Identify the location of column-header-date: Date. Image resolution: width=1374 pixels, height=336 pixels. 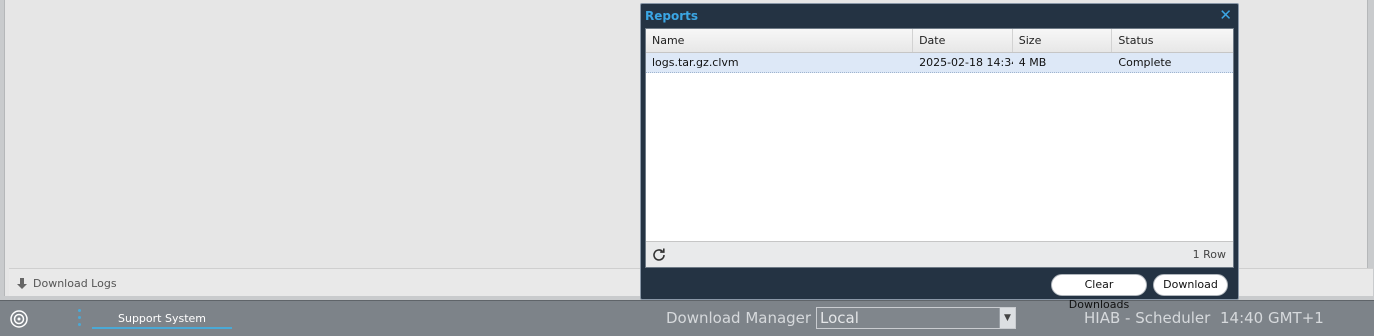
(963, 40).